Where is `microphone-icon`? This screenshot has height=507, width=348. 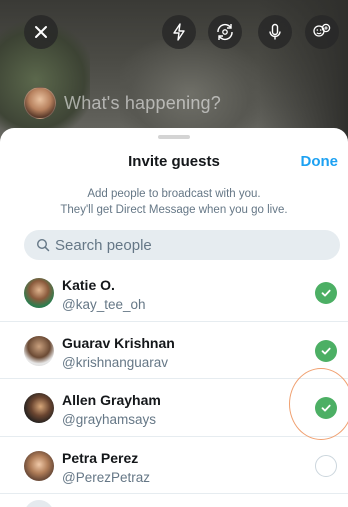 microphone-icon is located at coordinates (275, 31).